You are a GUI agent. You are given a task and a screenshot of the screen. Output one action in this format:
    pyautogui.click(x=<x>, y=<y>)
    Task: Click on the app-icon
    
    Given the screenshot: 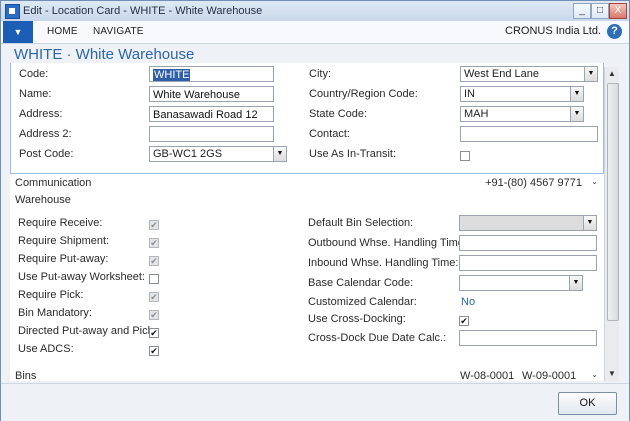 What is the action you would take?
    pyautogui.click(x=12, y=11)
    